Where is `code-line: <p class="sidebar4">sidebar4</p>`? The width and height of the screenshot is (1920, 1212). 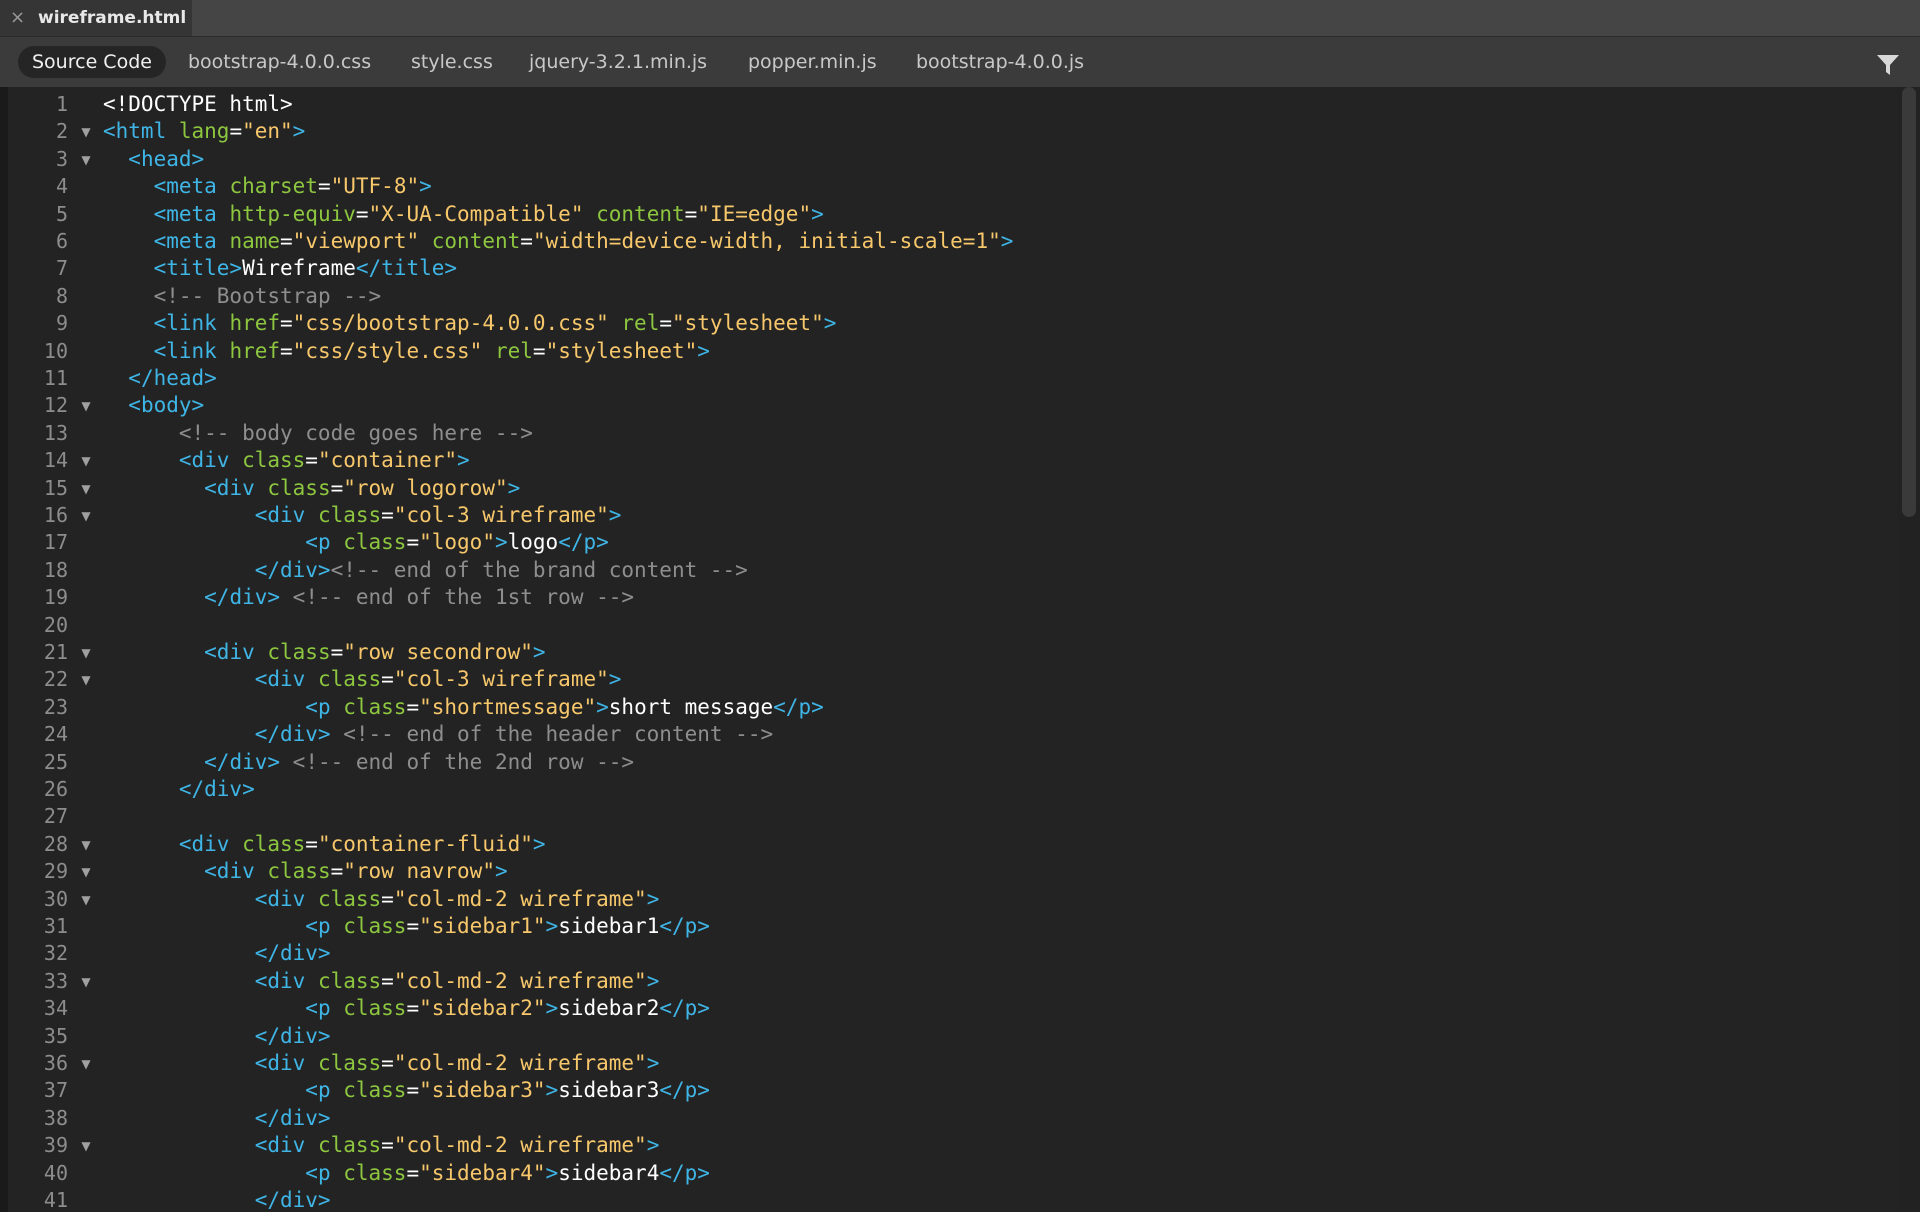 code-line: <p class="sidebar4">sidebar4</p> is located at coordinates (406, 1173).